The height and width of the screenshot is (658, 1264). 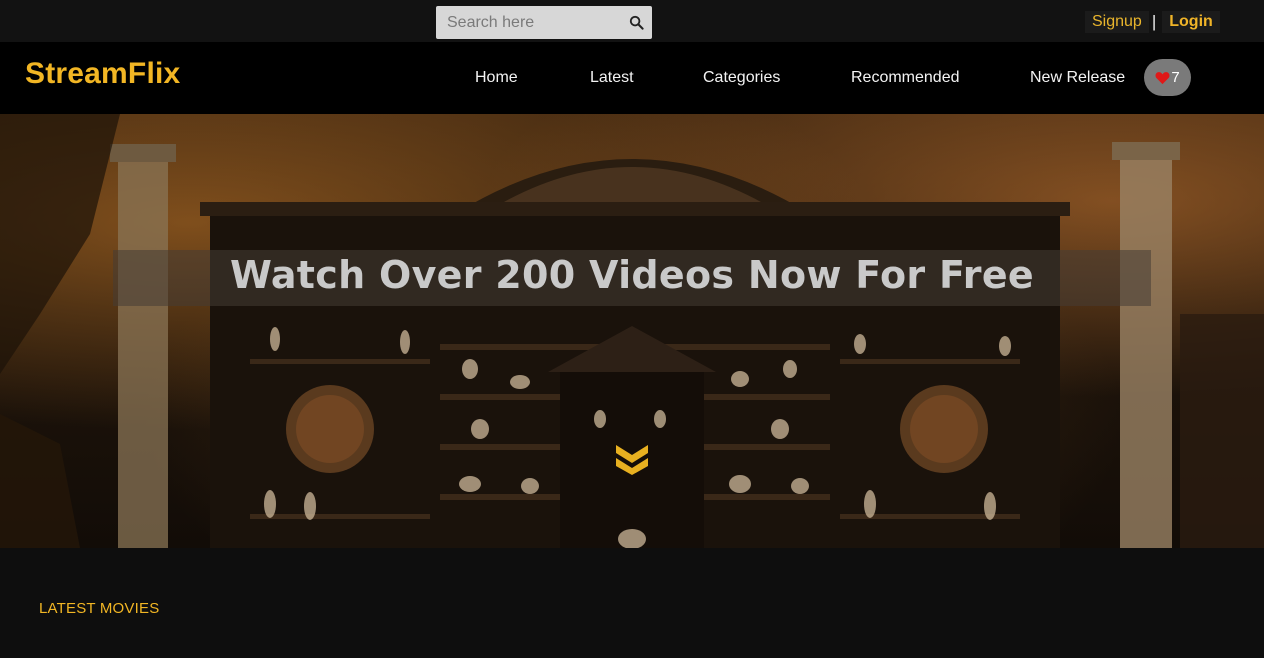 I want to click on heart-icon, so click(x=1162, y=77).